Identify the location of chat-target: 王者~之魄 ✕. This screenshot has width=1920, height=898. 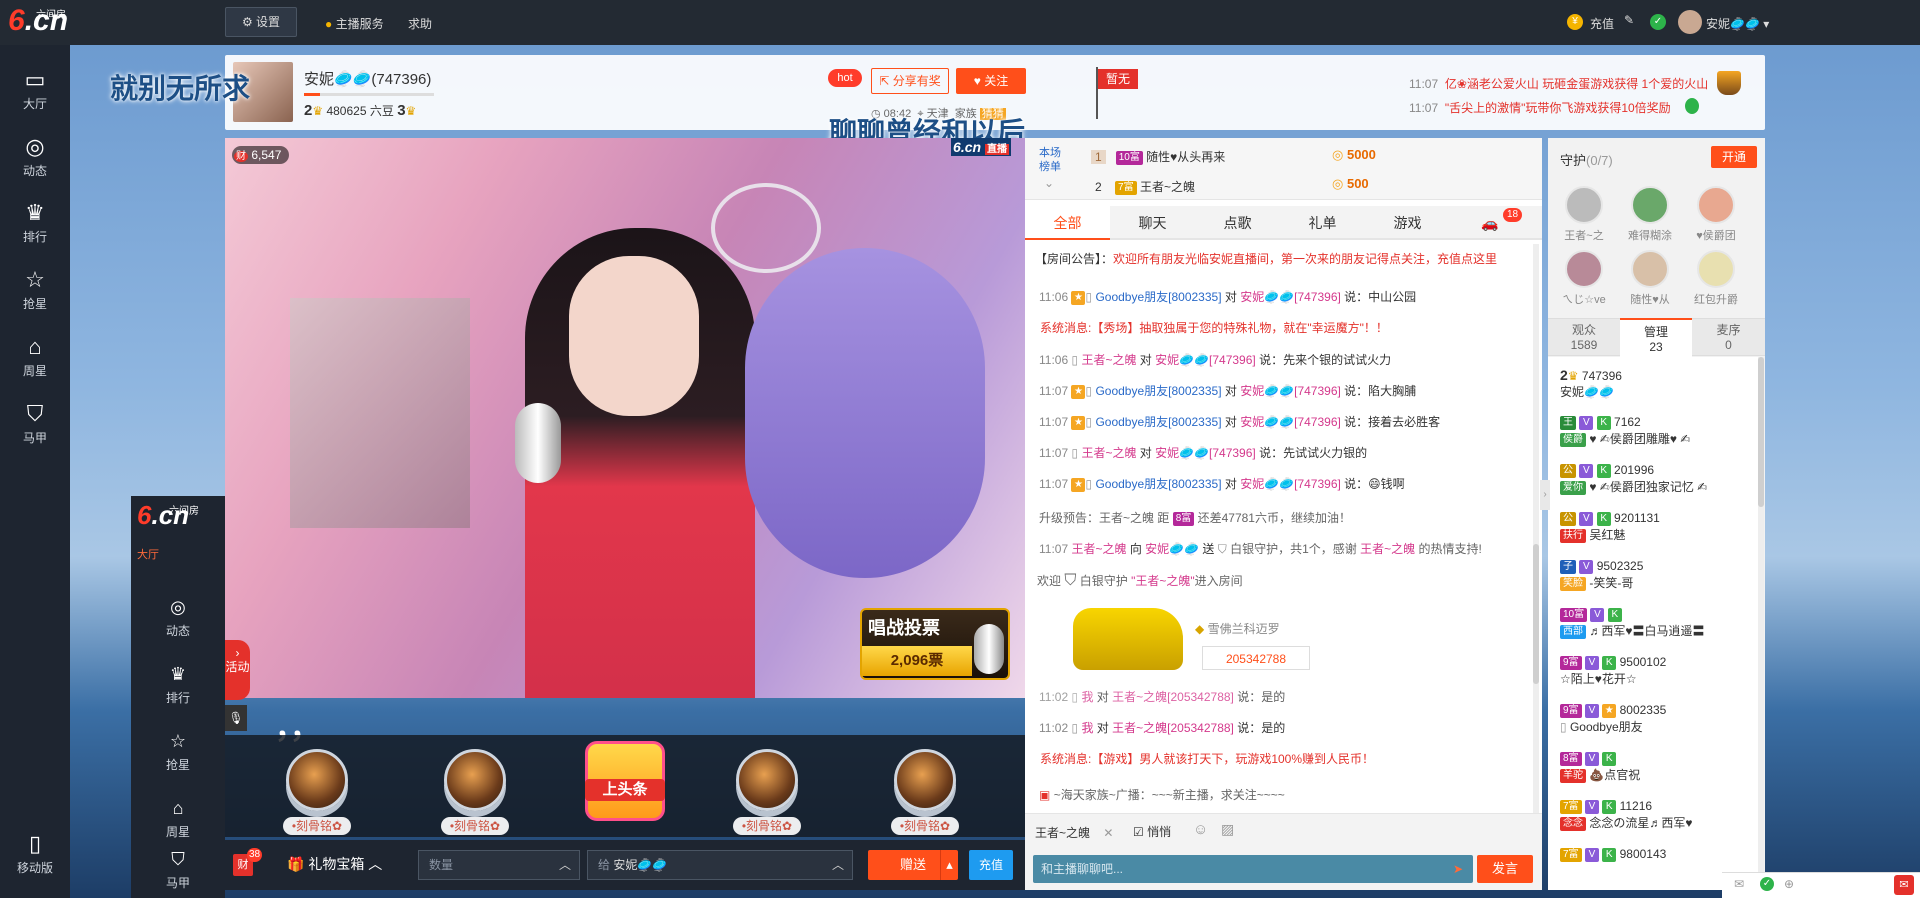
(1074, 832).